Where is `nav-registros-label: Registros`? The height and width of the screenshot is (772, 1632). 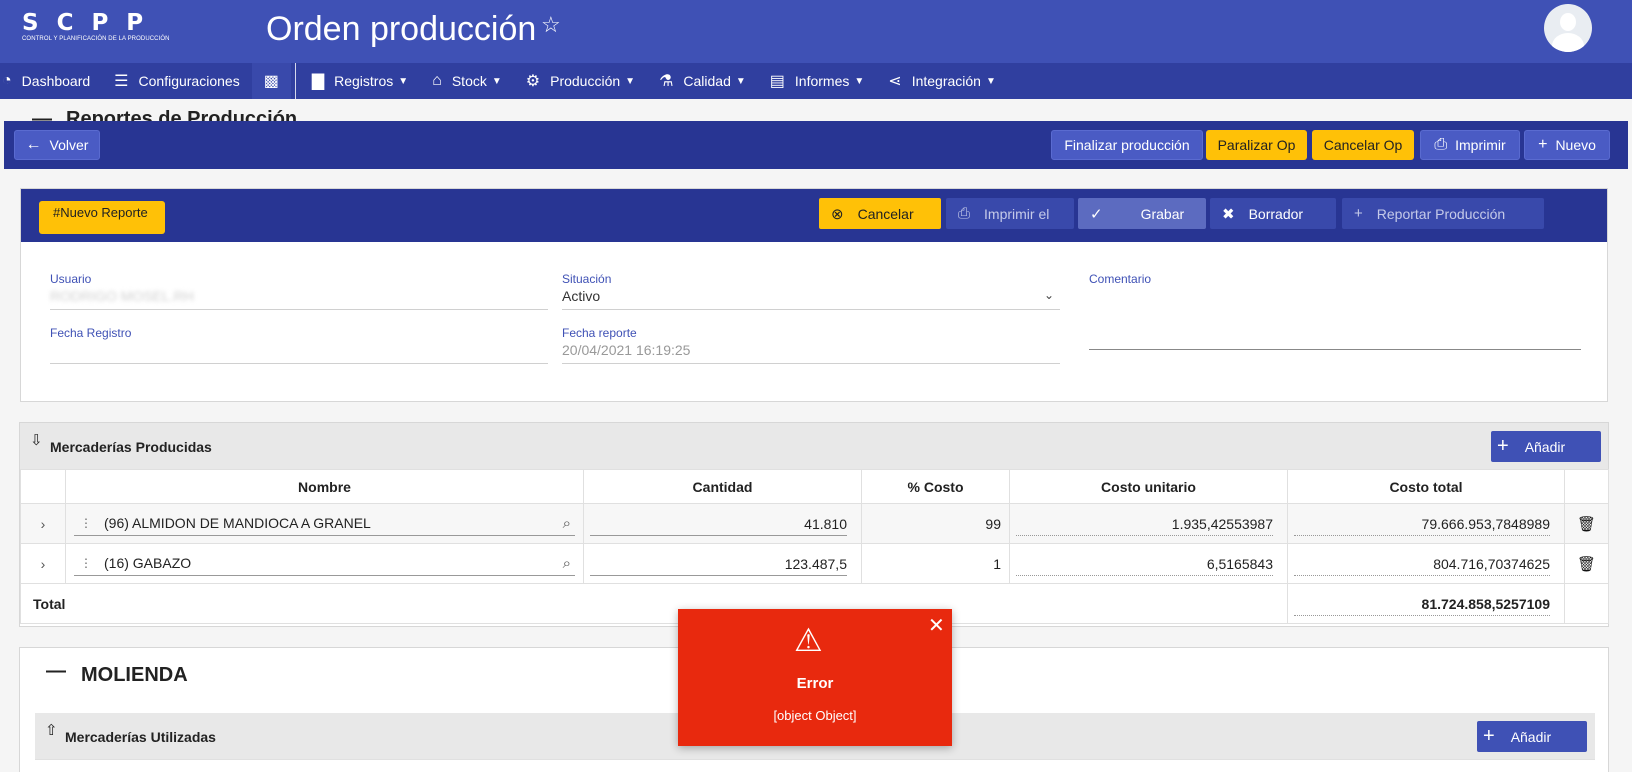
nav-registros-label: Registros is located at coordinates (364, 81).